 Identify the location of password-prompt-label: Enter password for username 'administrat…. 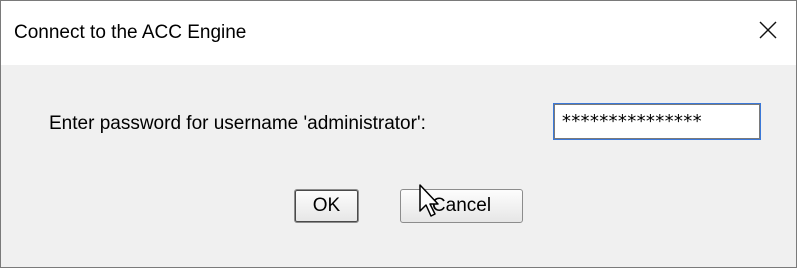
(237, 123).